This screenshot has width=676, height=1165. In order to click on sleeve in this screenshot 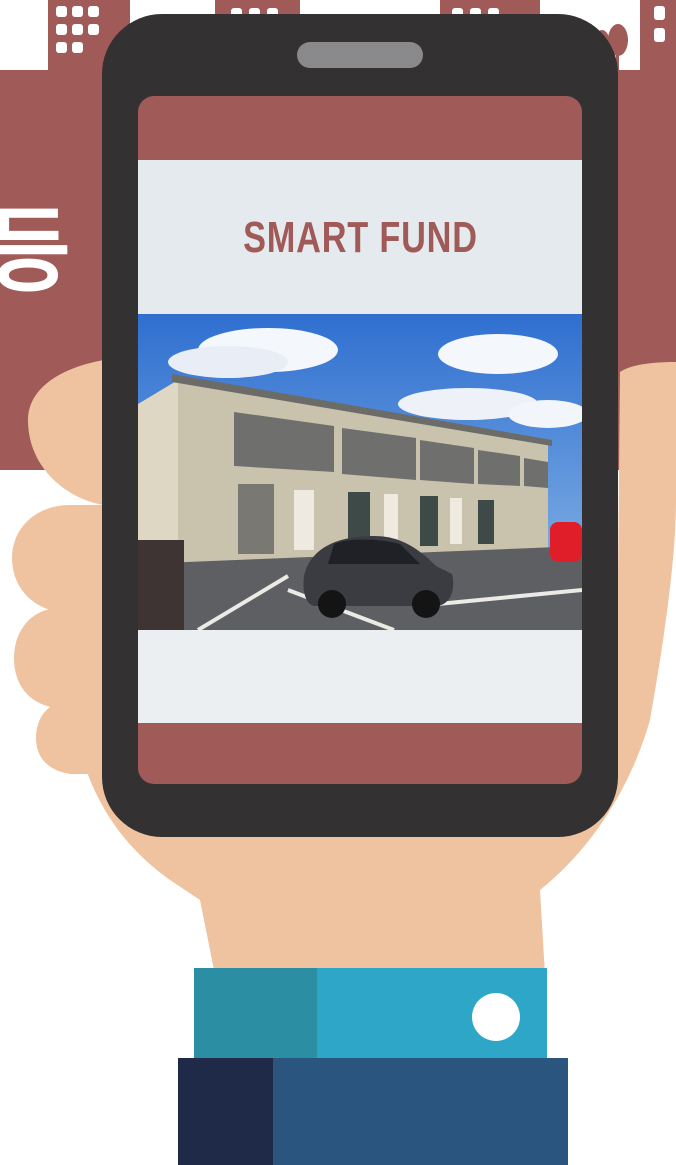, I will do `click(420, 1111)`.